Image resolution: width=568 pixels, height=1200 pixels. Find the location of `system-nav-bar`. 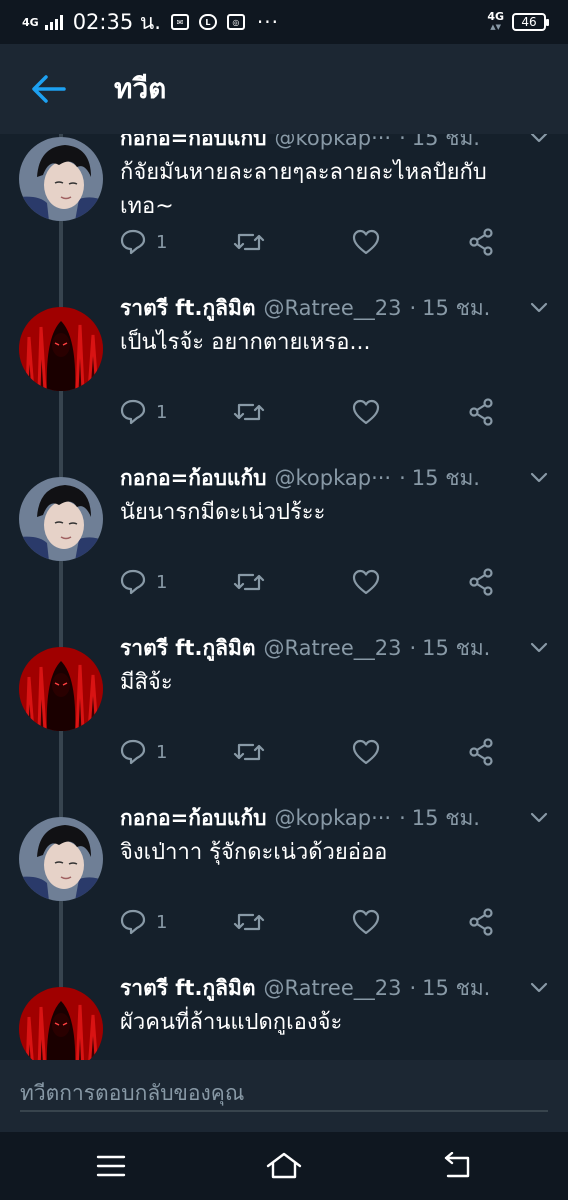

system-nav-bar is located at coordinates (284, 1166).